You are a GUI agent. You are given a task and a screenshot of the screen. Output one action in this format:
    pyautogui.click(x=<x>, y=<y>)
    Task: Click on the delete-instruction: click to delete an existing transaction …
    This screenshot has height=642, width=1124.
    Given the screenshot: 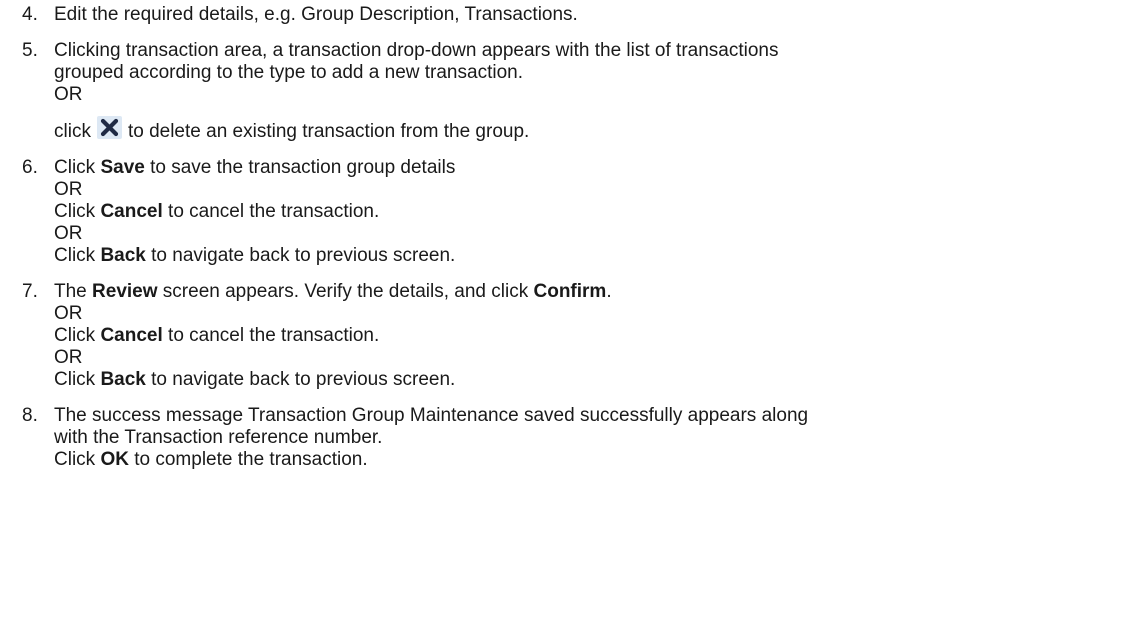 What is the action you would take?
    pyautogui.click(x=589, y=129)
    